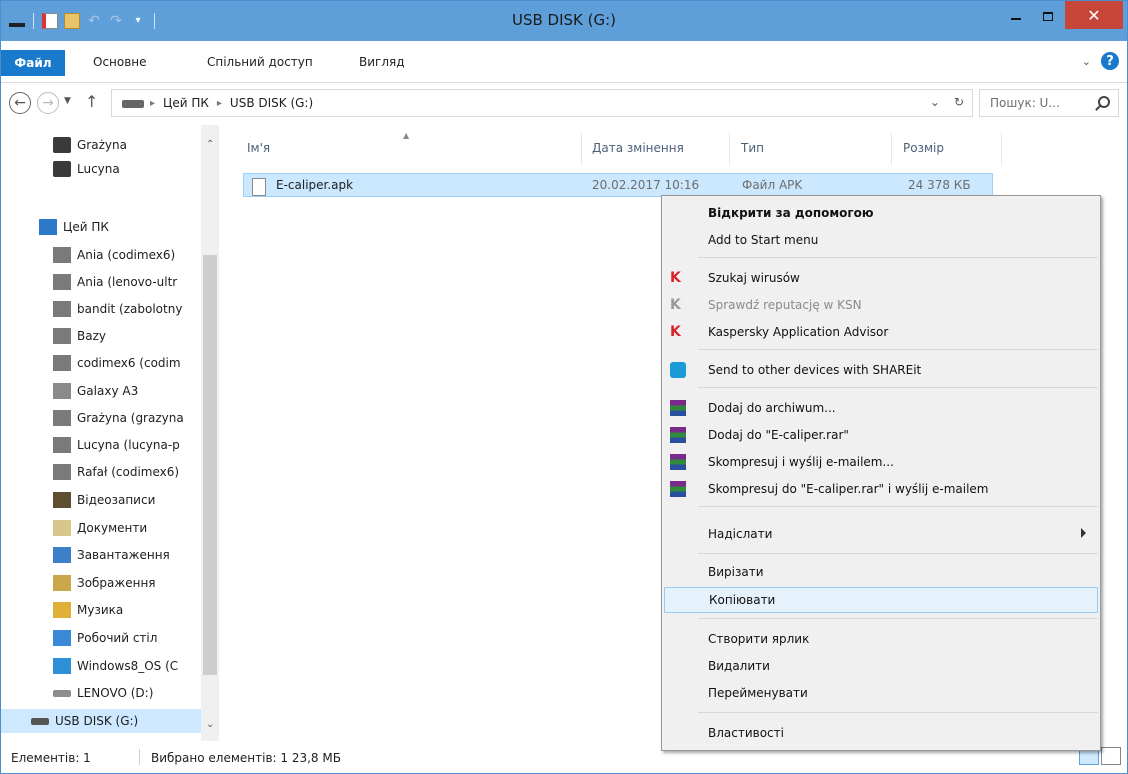 The image size is (1128, 774). I want to click on maximize-button, so click(1048, 16).